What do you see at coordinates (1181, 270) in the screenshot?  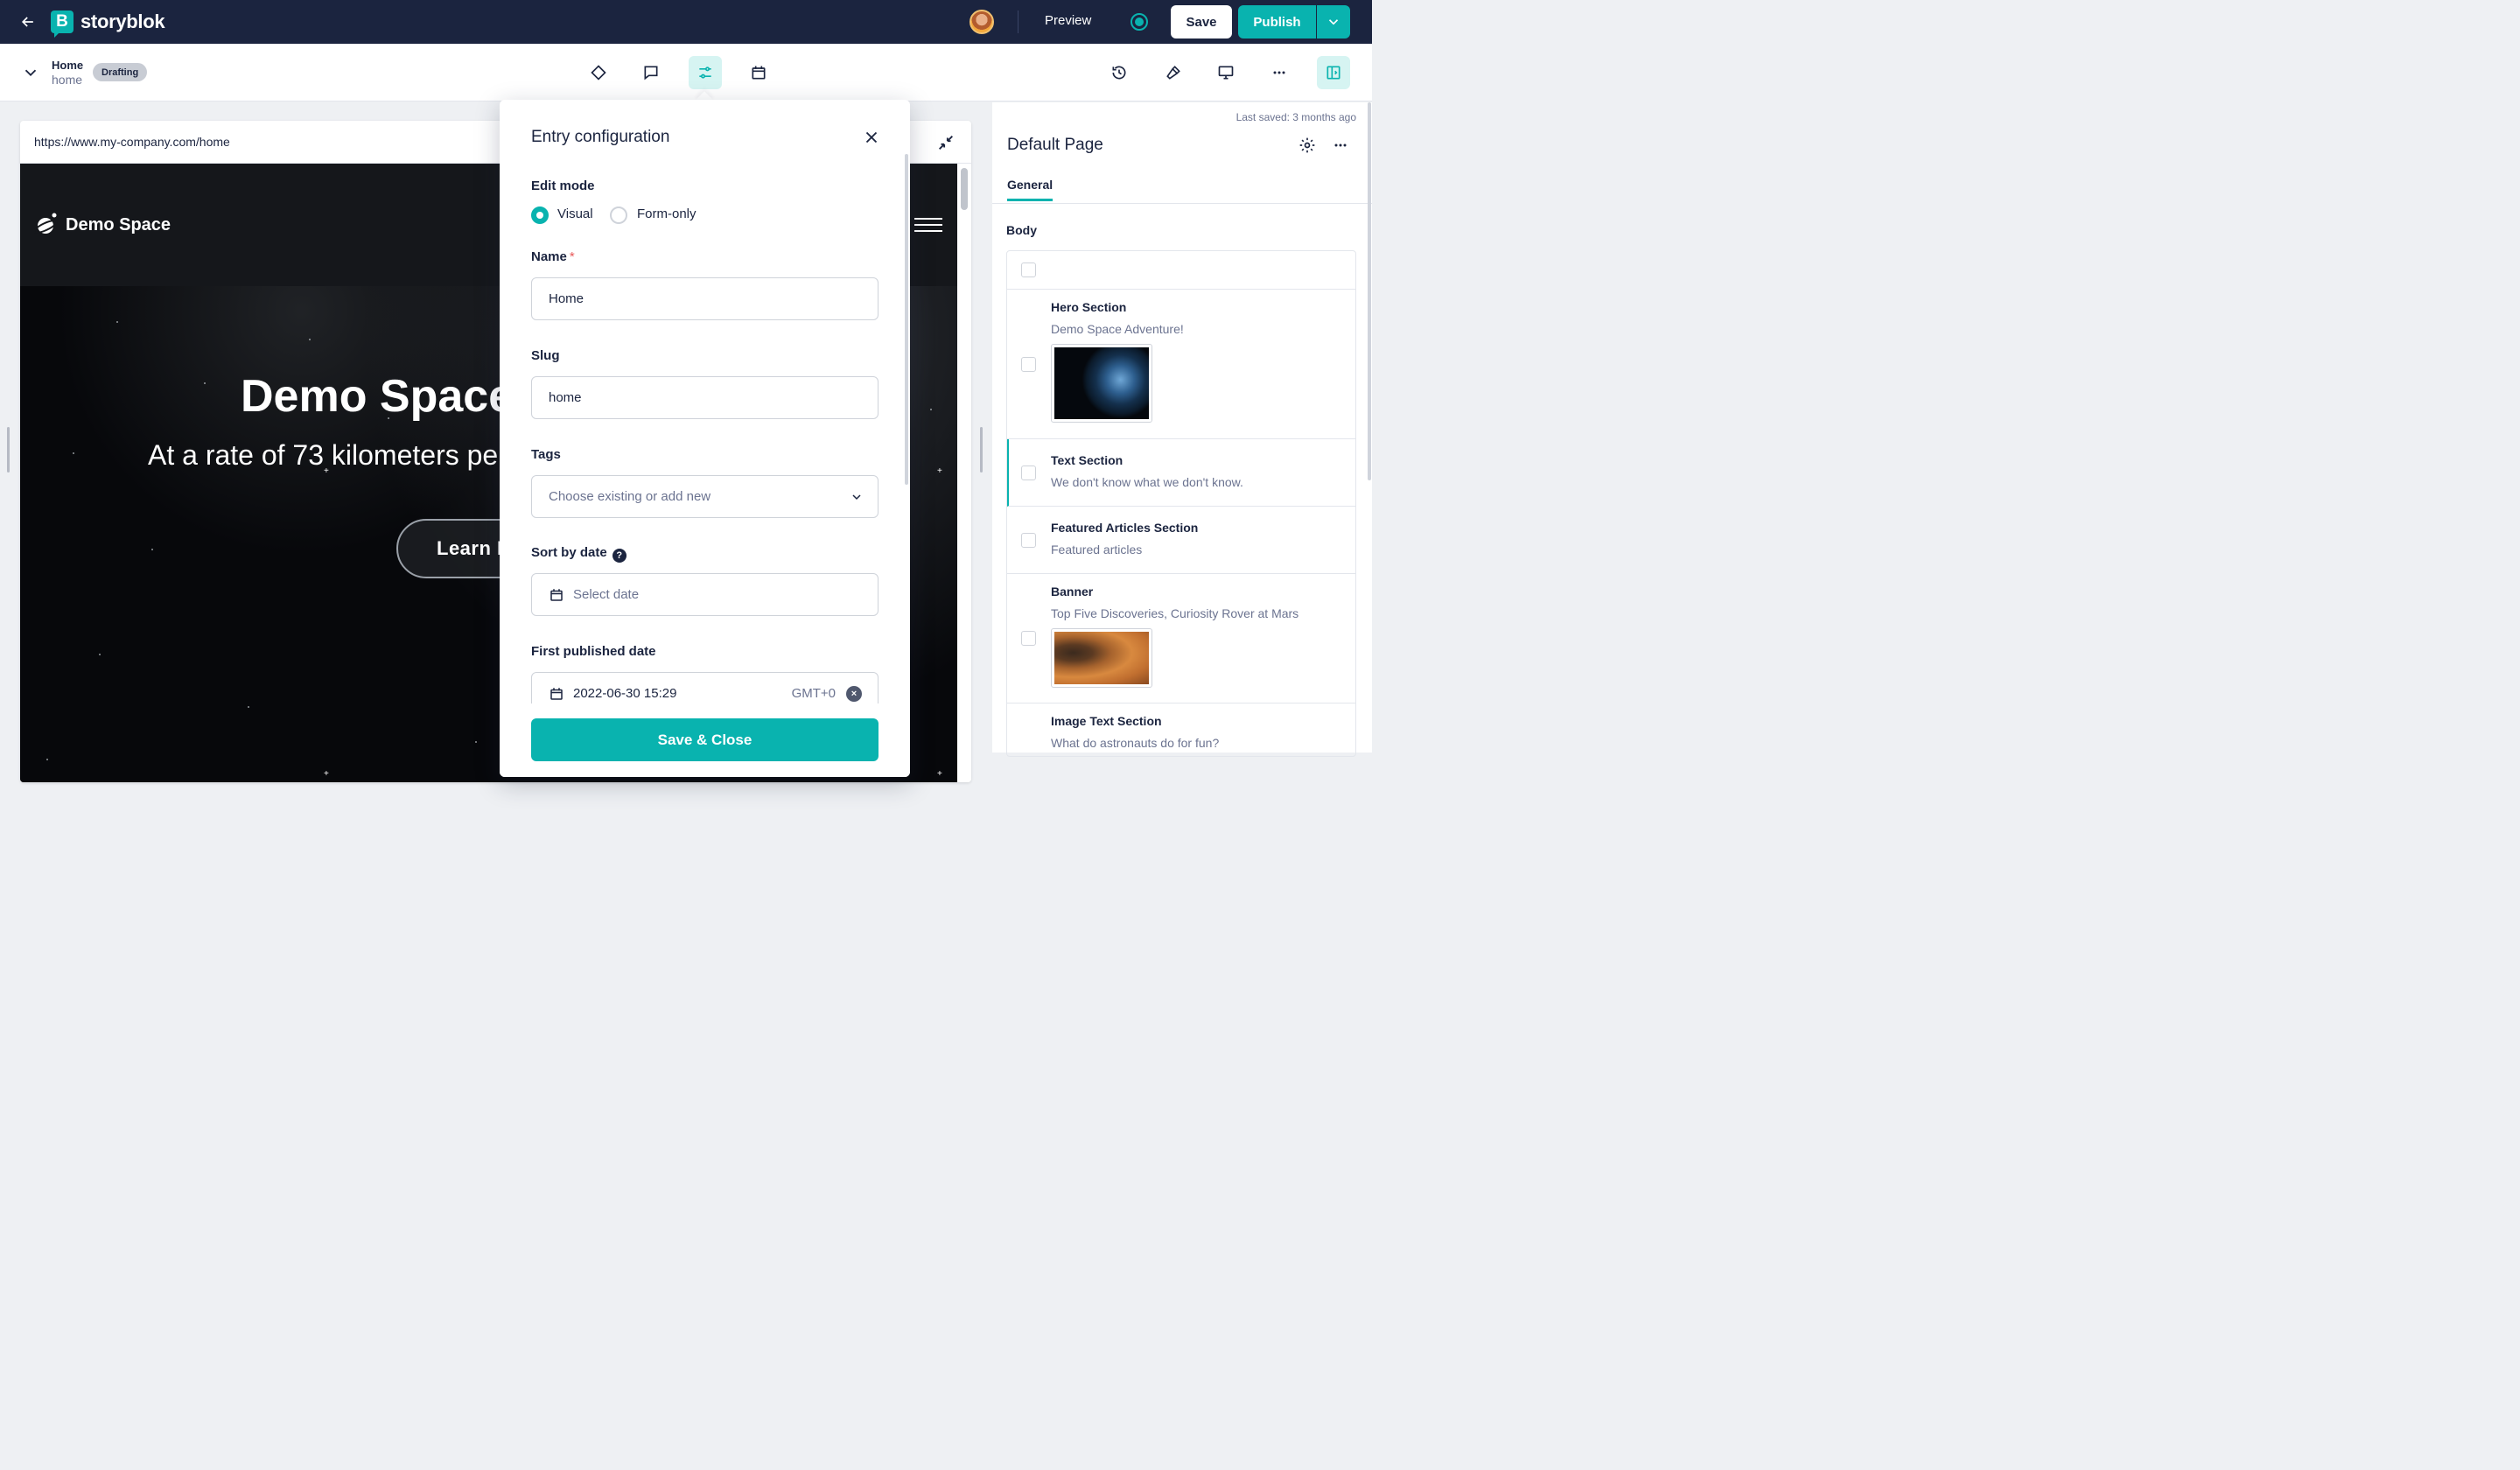 I see `select-all-row` at bounding box center [1181, 270].